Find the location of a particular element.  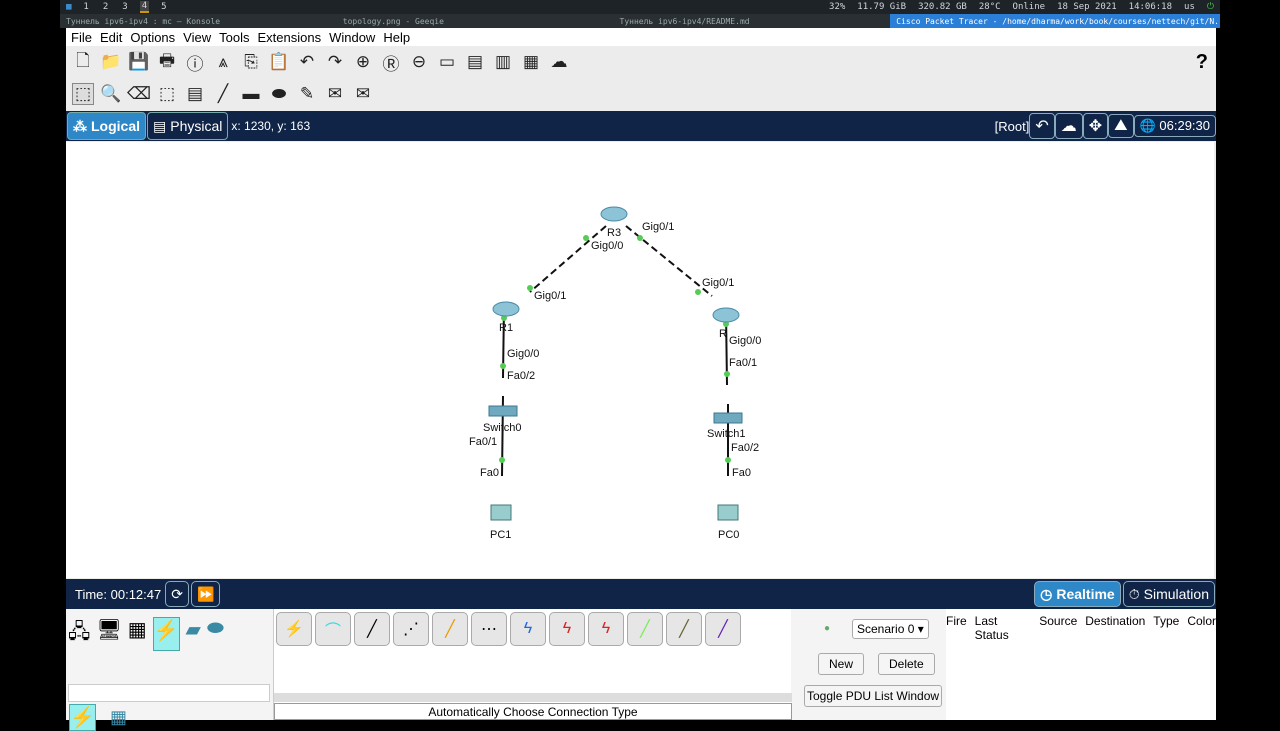

simulation-button: ⏱ Simulation is located at coordinates (1168, 594).